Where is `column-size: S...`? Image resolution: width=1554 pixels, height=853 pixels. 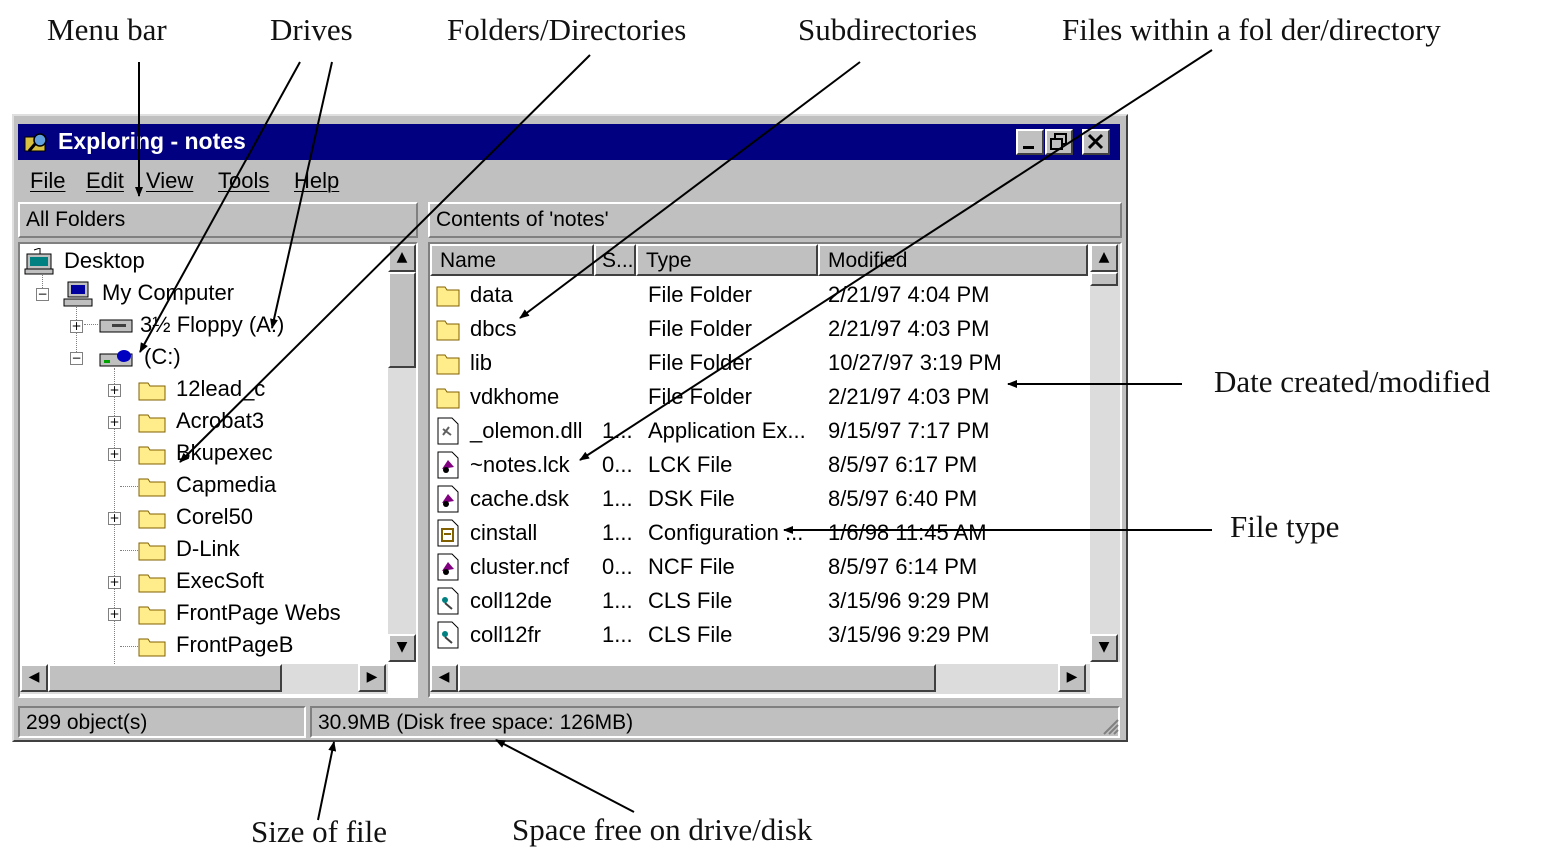 column-size: S... is located at coordinates (615, 260).